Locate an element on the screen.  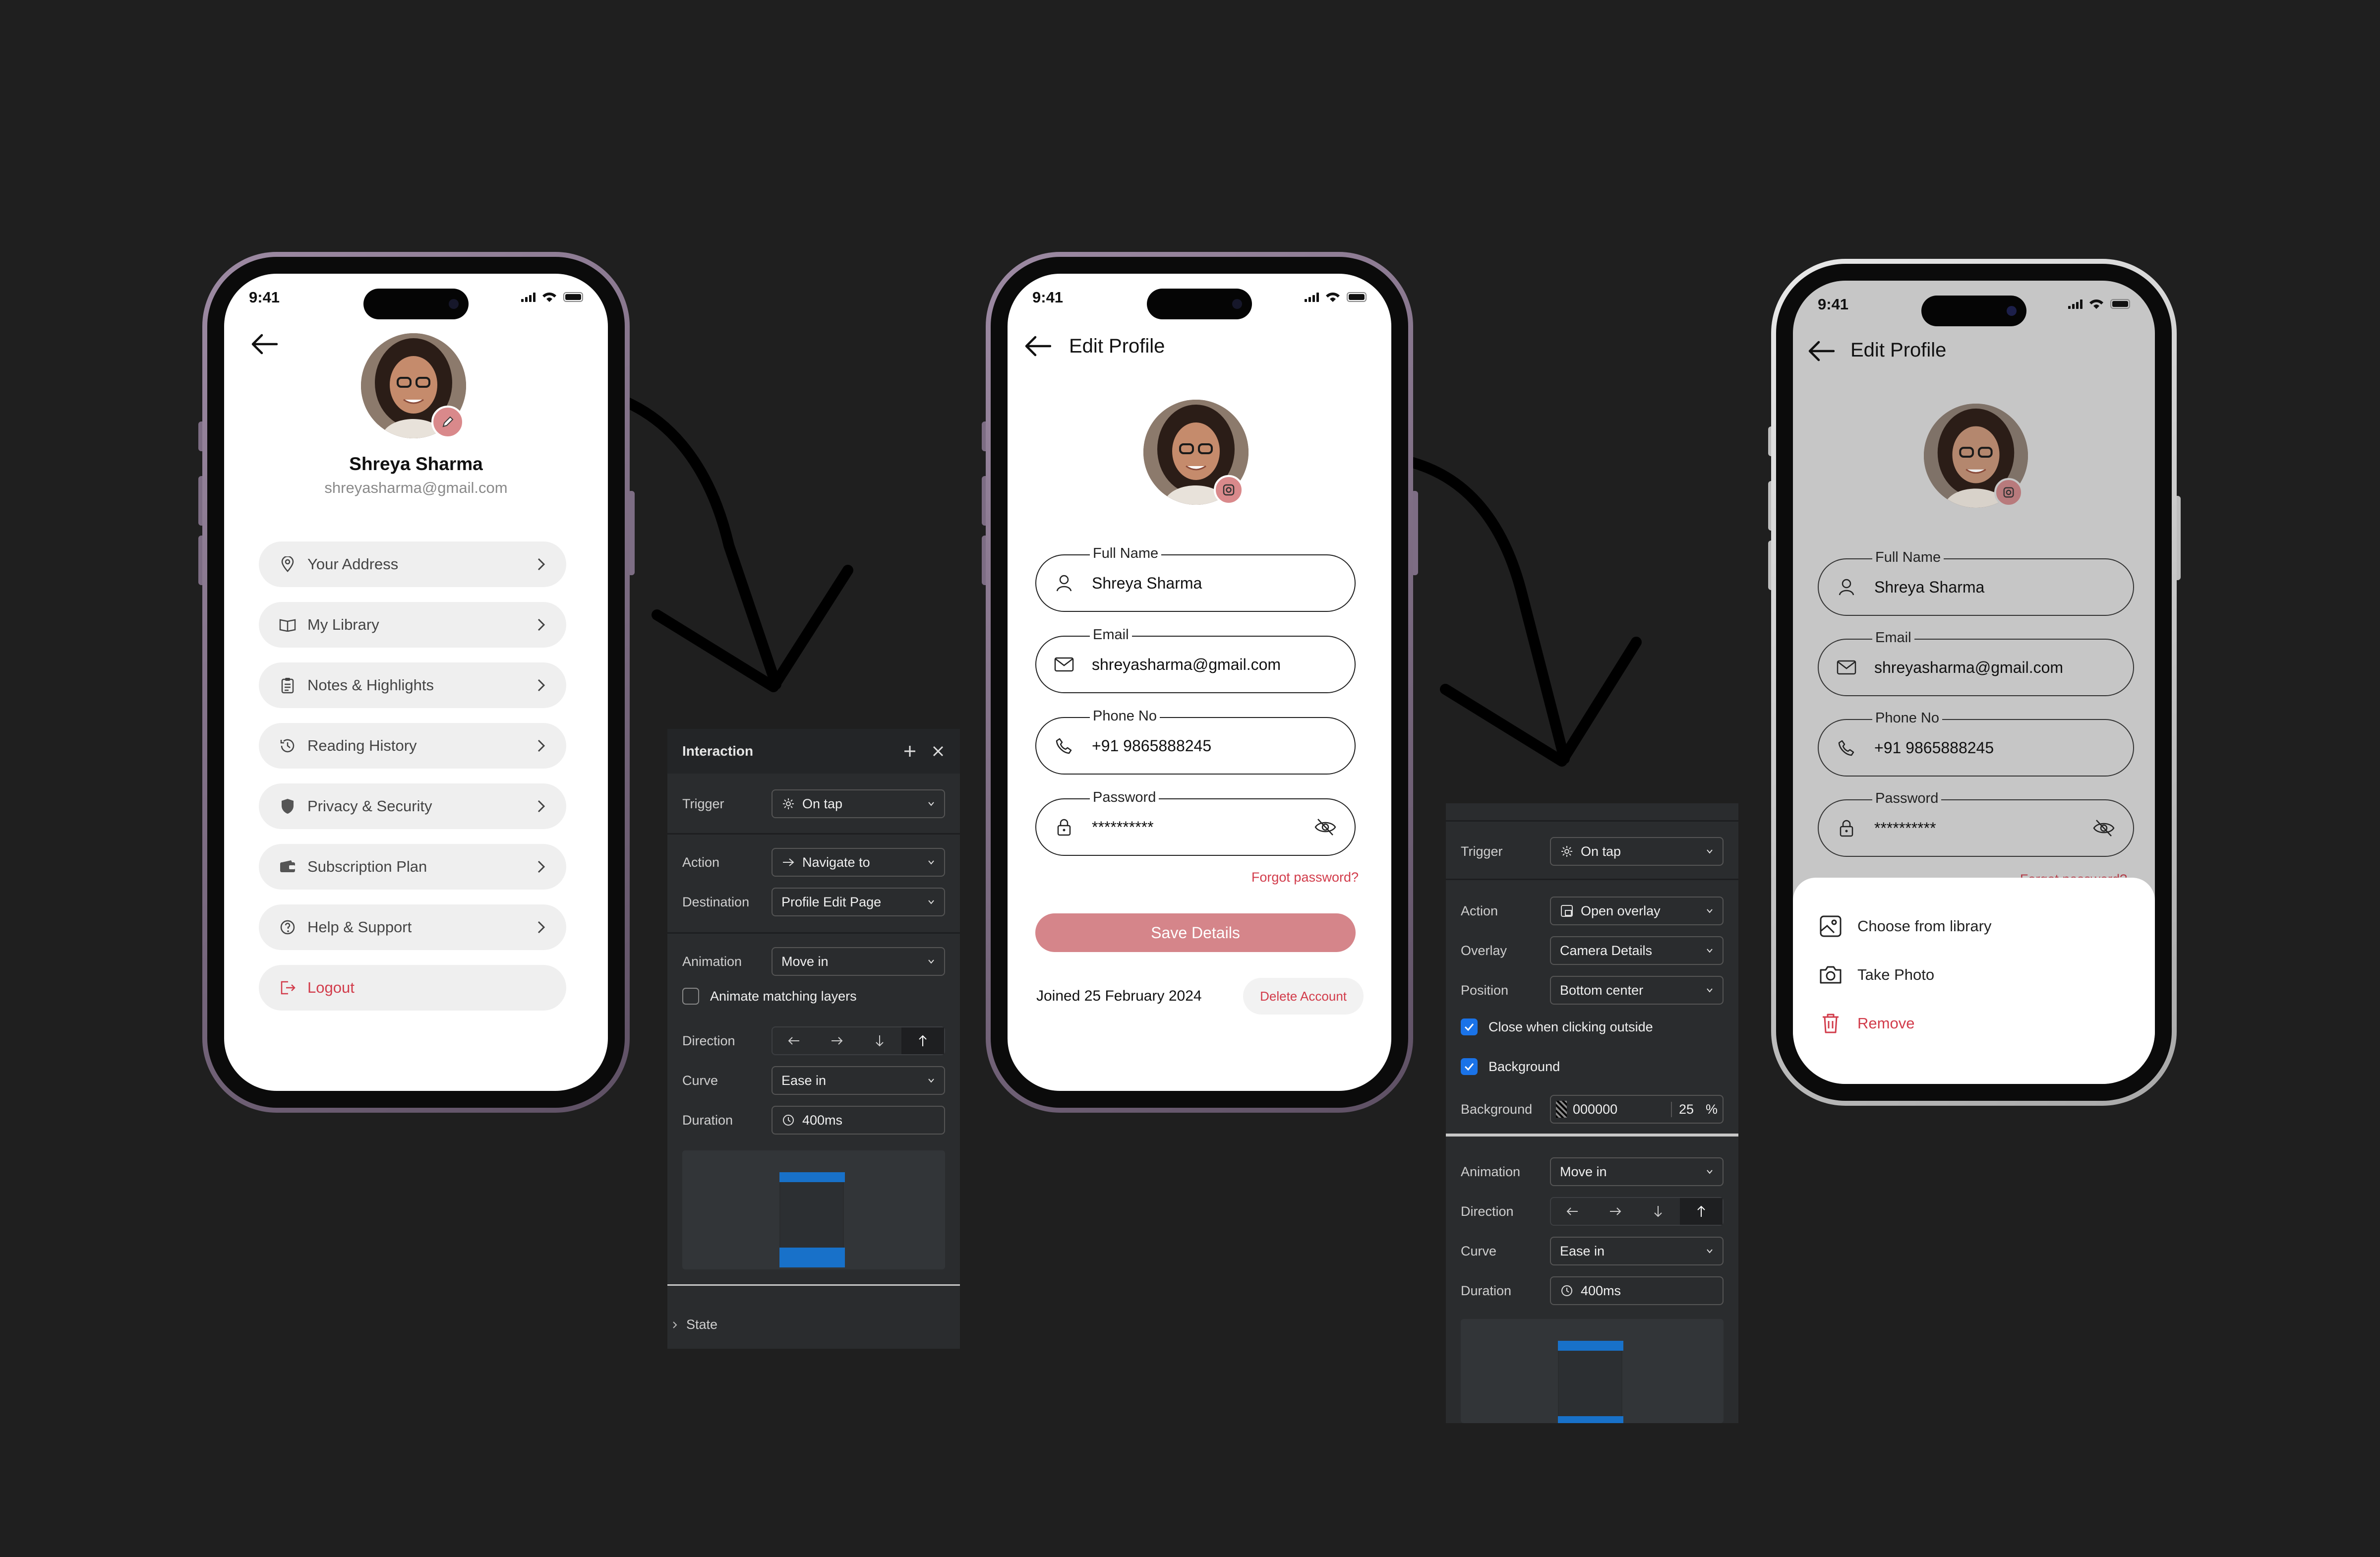
duration-value: 400ms is located at coordinates (1601, 1290).